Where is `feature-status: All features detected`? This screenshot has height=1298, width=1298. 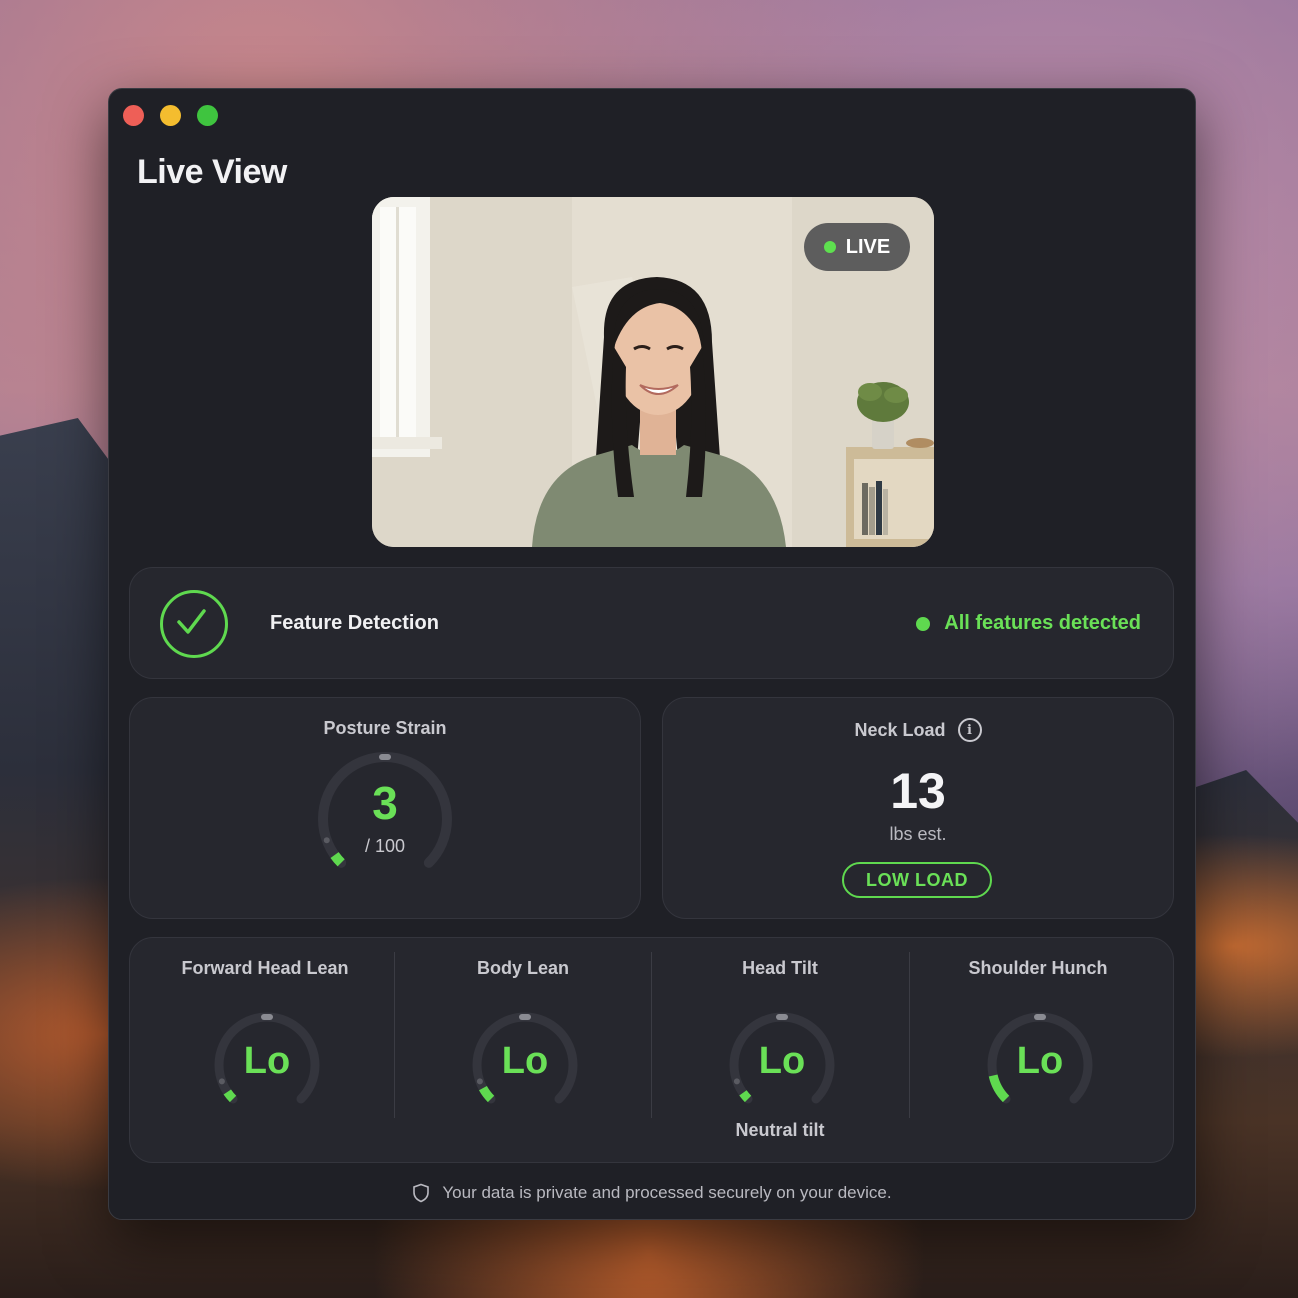
feature-status: All features detected is located at coordinates (1028, 623).